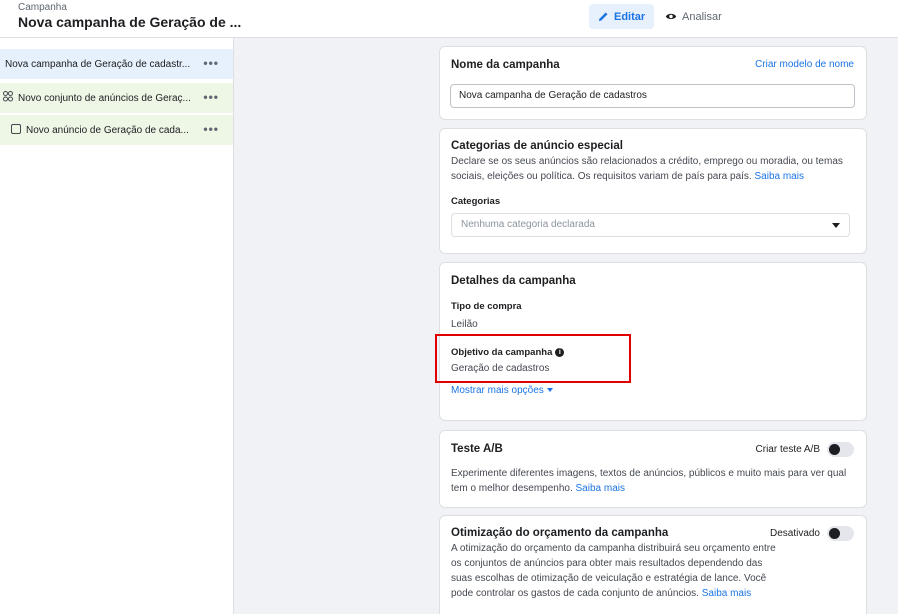  Describe the element at coordinates (560, 533) in the screenshot. I see `budget-optimization-heading: Otimização do orçamento da campanha` at that location.